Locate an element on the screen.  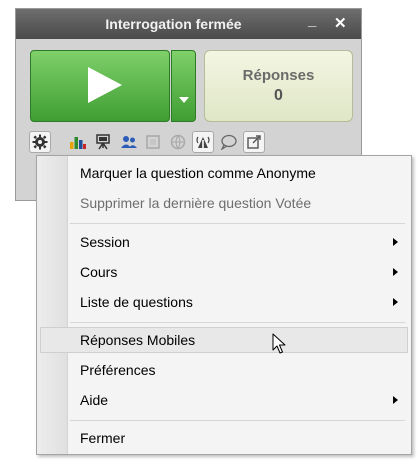
menu-item-preferences: Préférences is located at coordinates (224, 370).